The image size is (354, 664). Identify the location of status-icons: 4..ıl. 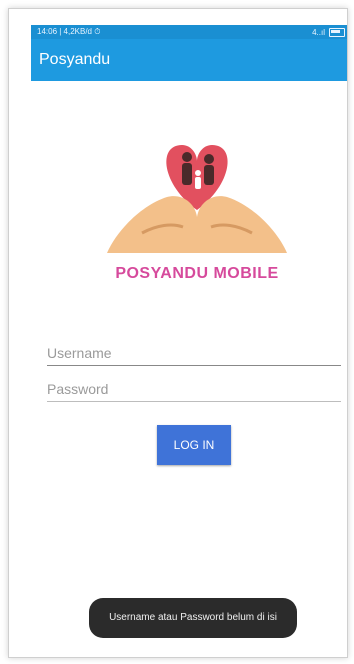
(328, 32).